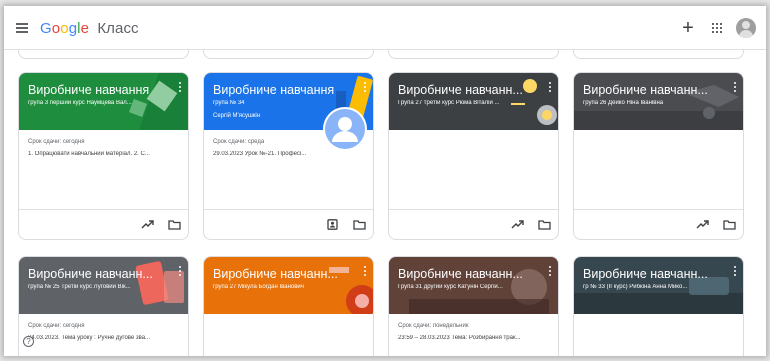 The width and height of the screenshot is (770, 361). What do you see at coordinates (229, 103) in the screenshot?
I see `class-section: група № 34` at bounding box center [229, 103].